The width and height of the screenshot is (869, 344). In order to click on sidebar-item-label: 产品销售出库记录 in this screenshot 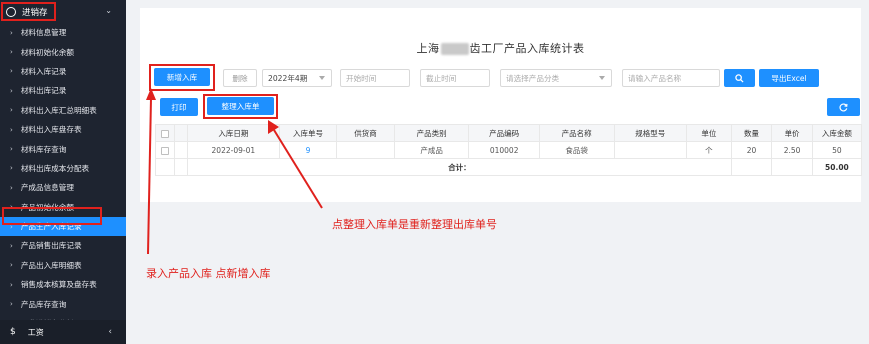, I will do `click(51, 246)`.